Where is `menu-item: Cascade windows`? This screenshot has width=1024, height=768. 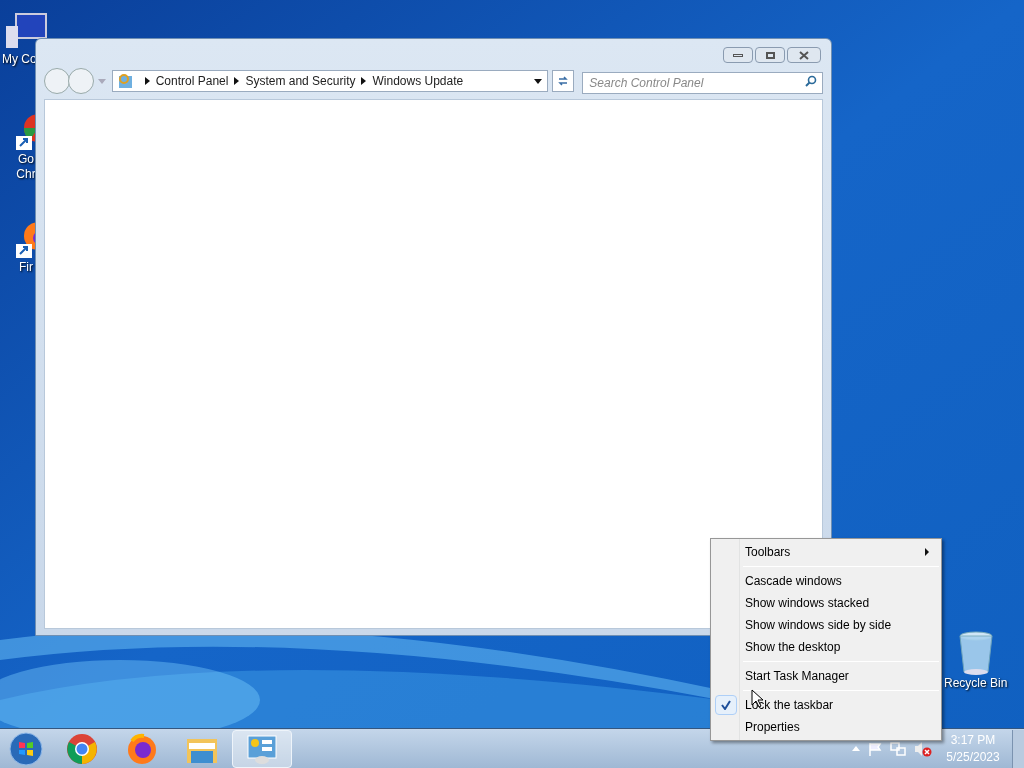
menu-item: Cascade windows is located at coordinates (826, 581).